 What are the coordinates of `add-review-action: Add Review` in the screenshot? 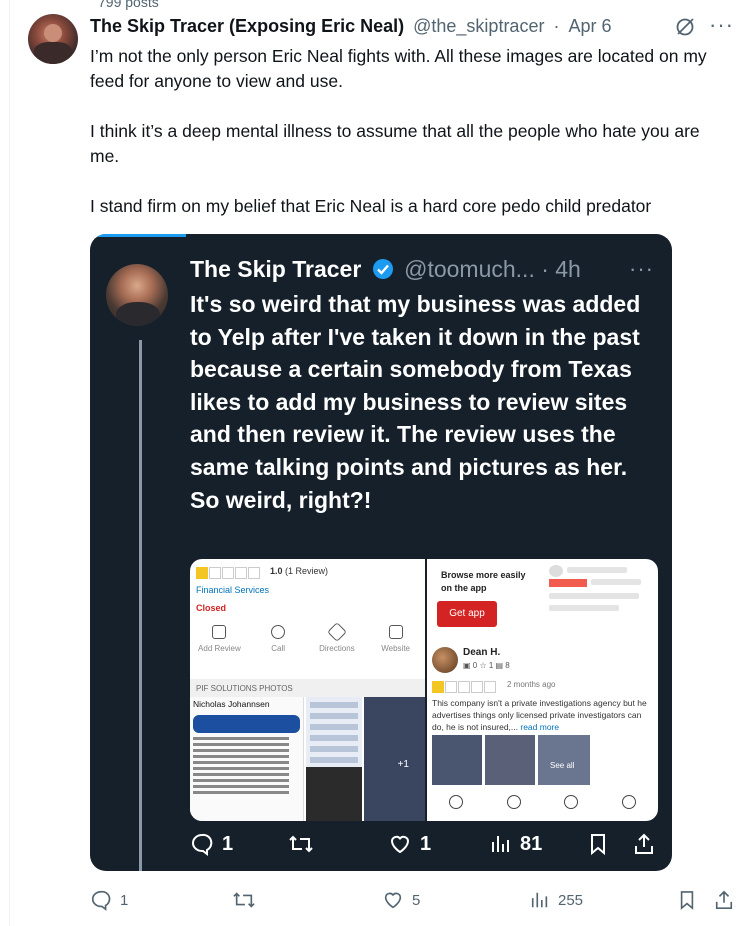 It's located at (219, 639).